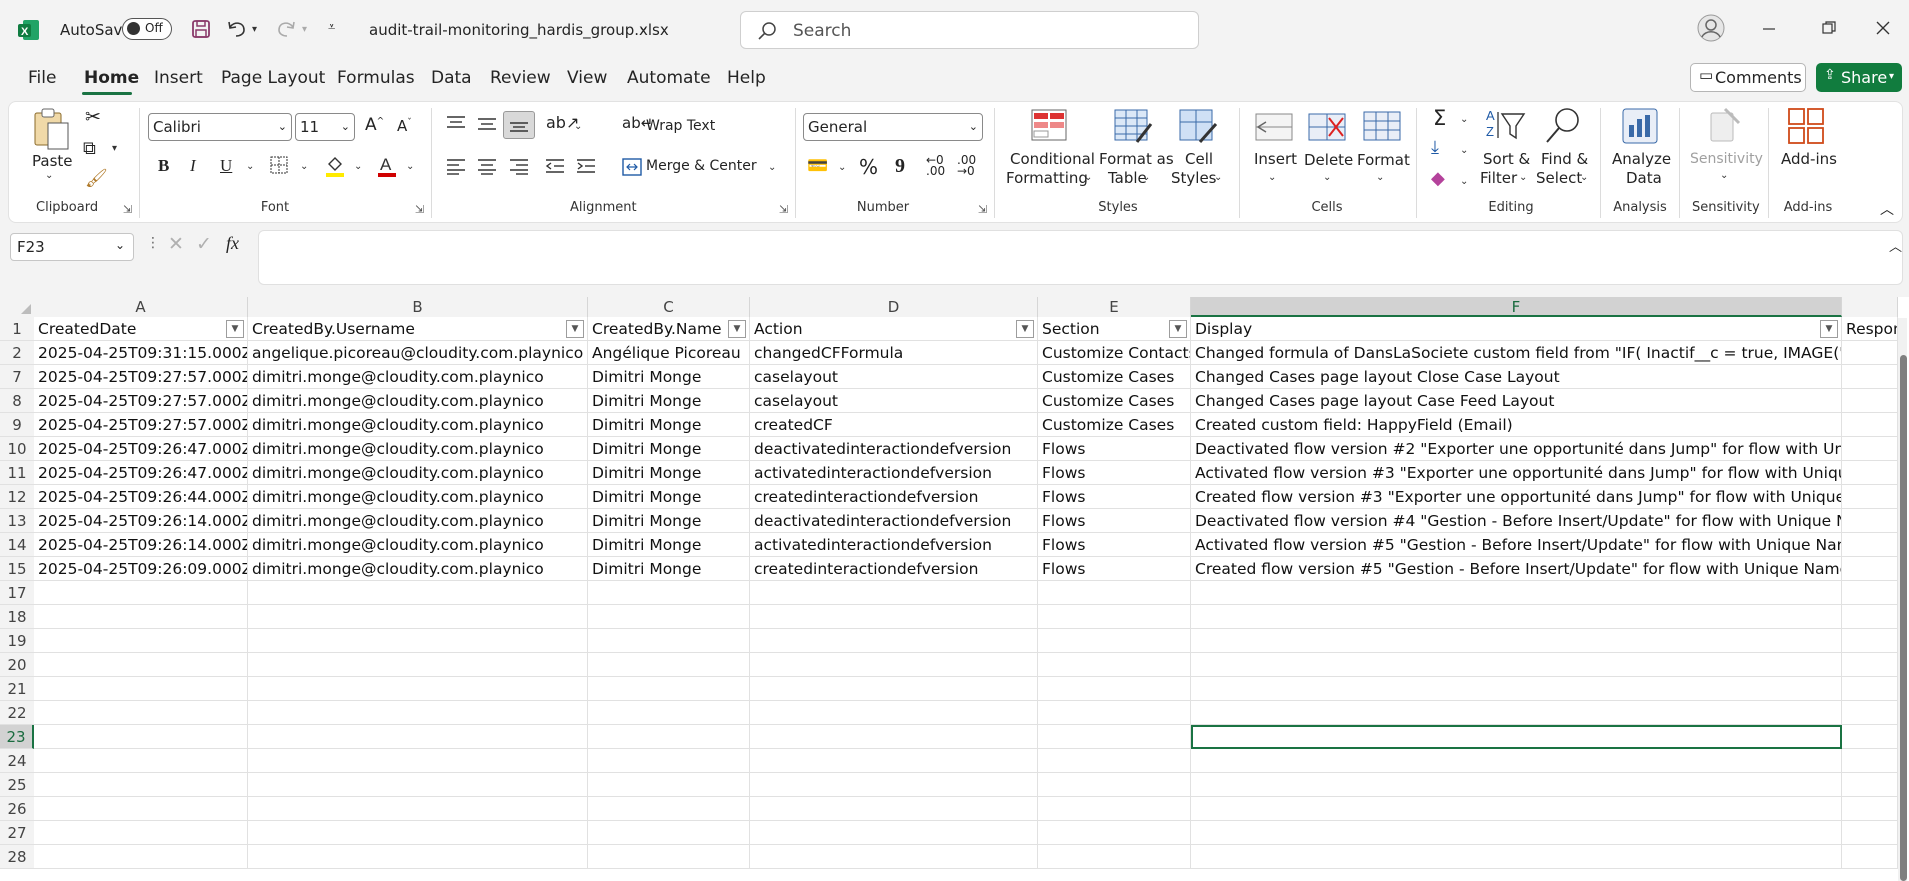  I want to click on add-ins-icon, so click(1806, 126).